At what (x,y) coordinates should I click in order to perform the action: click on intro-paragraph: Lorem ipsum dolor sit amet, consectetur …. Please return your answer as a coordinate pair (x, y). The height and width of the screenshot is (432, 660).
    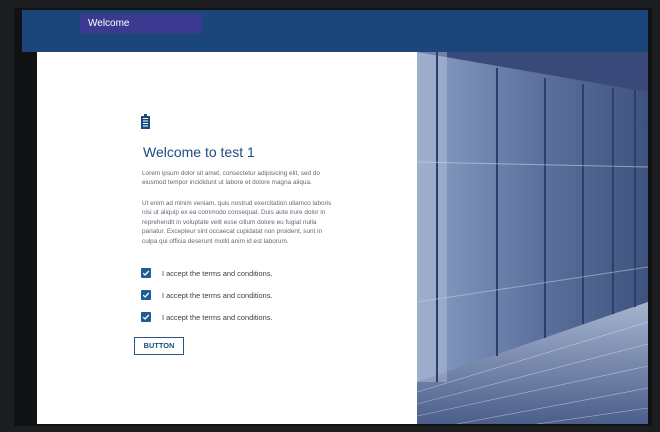
    Looking at the image, I should click on (231, 178).